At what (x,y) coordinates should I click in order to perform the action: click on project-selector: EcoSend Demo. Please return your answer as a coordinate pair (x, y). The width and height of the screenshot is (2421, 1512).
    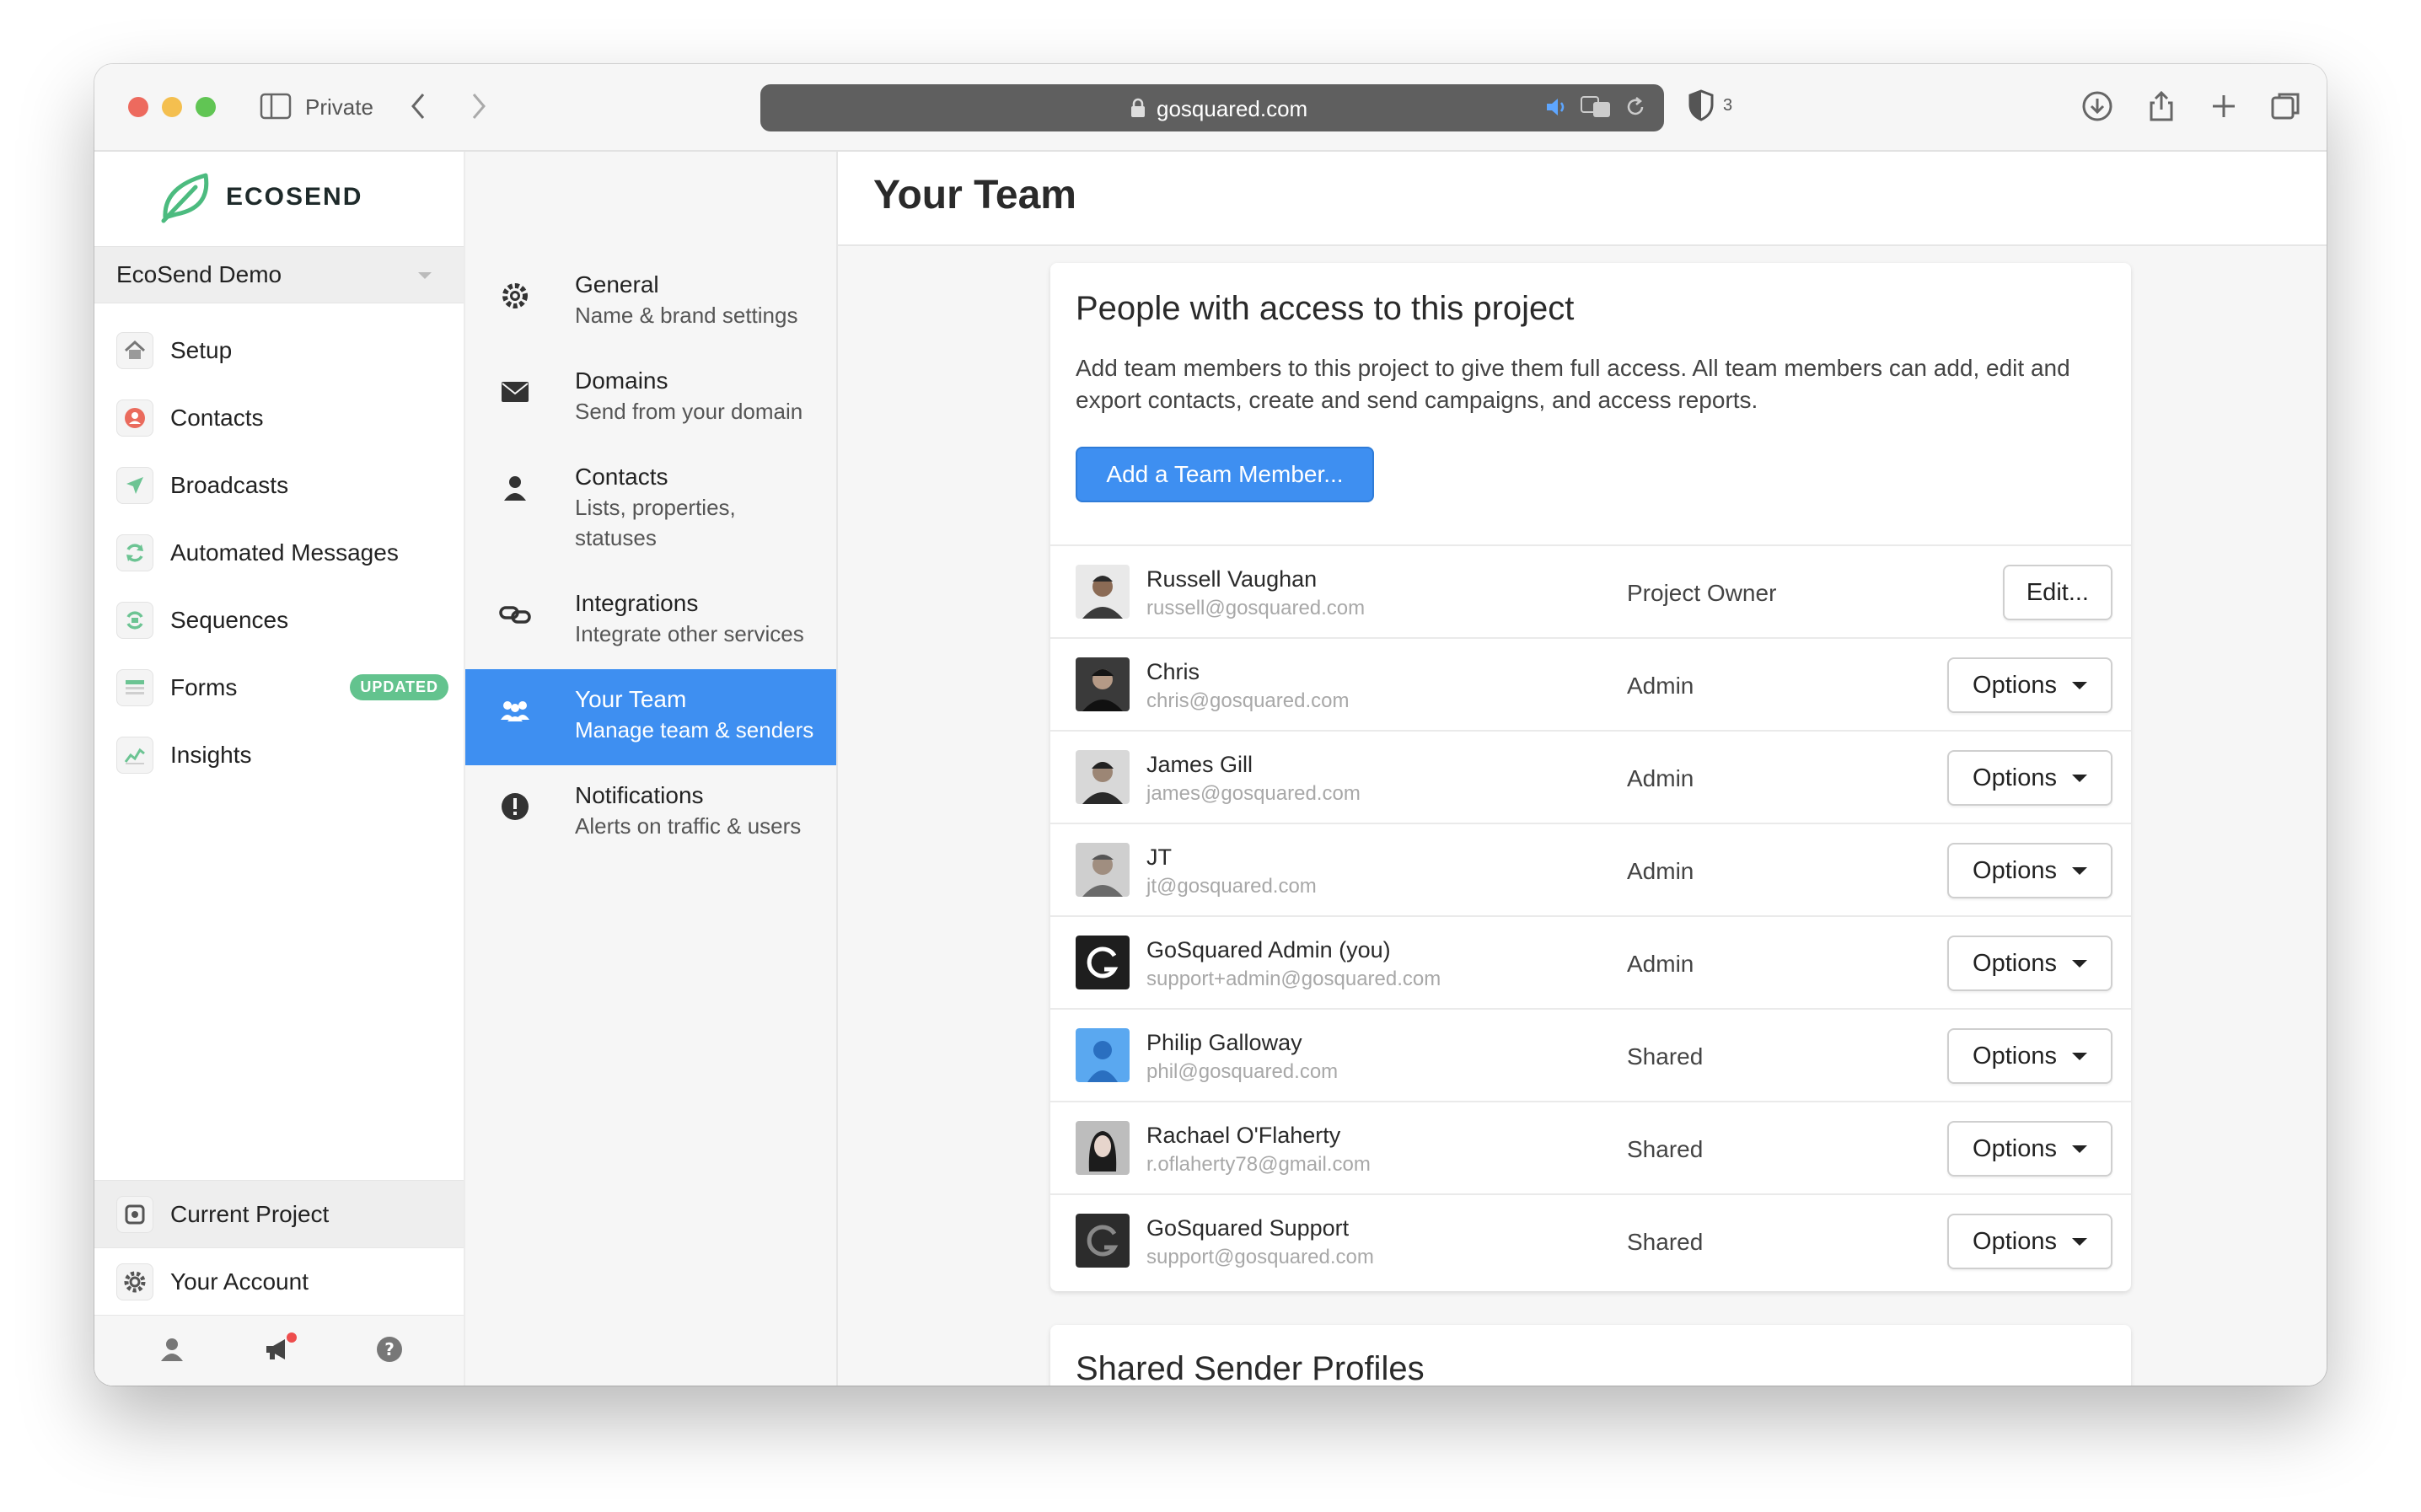
    Looking at the image, I should click on (279, 274).